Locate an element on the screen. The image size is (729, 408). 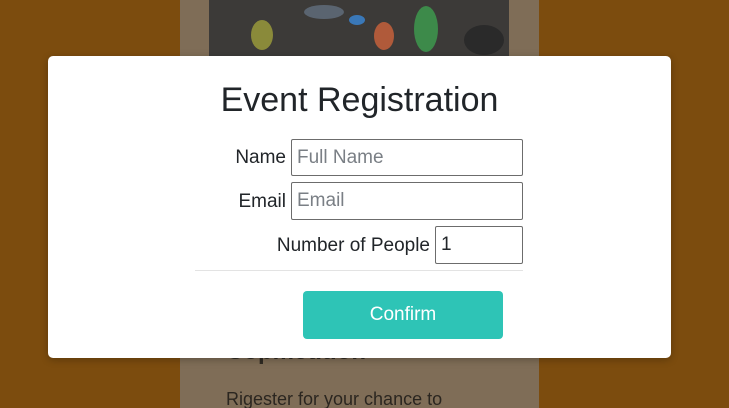
people-count-input is located at coordinates (479, 245).